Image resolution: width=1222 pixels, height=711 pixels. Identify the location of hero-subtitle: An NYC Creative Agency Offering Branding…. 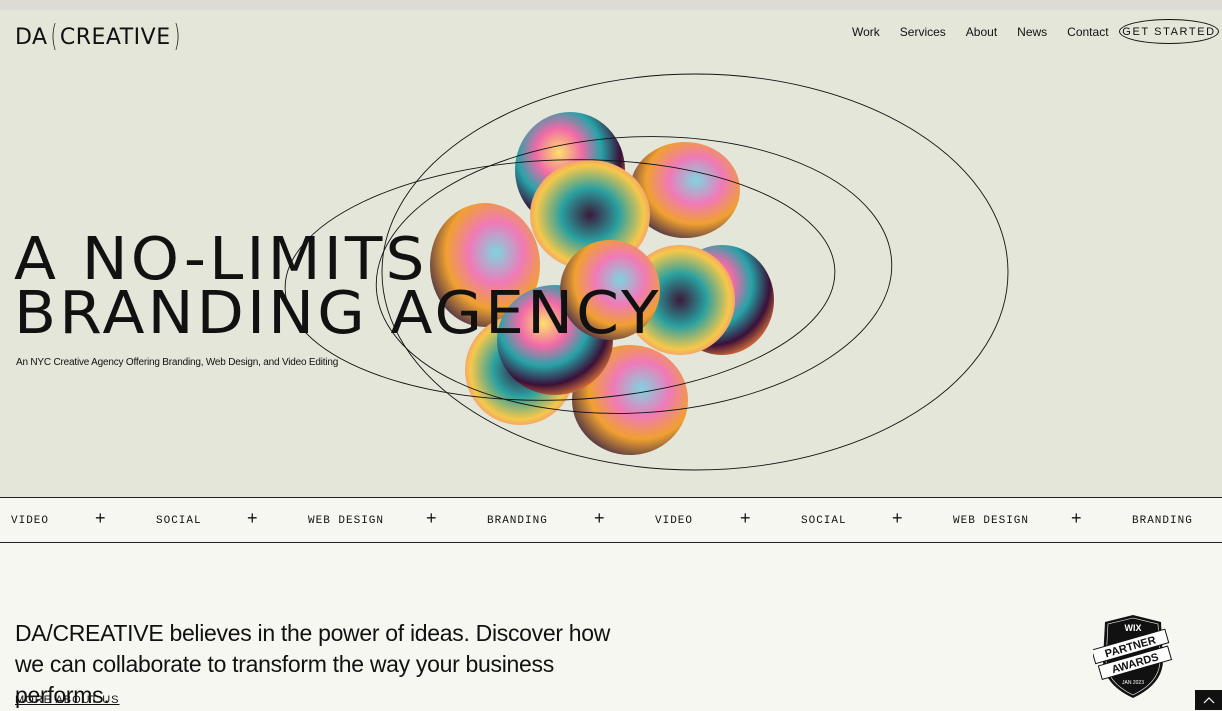
(177, 362).